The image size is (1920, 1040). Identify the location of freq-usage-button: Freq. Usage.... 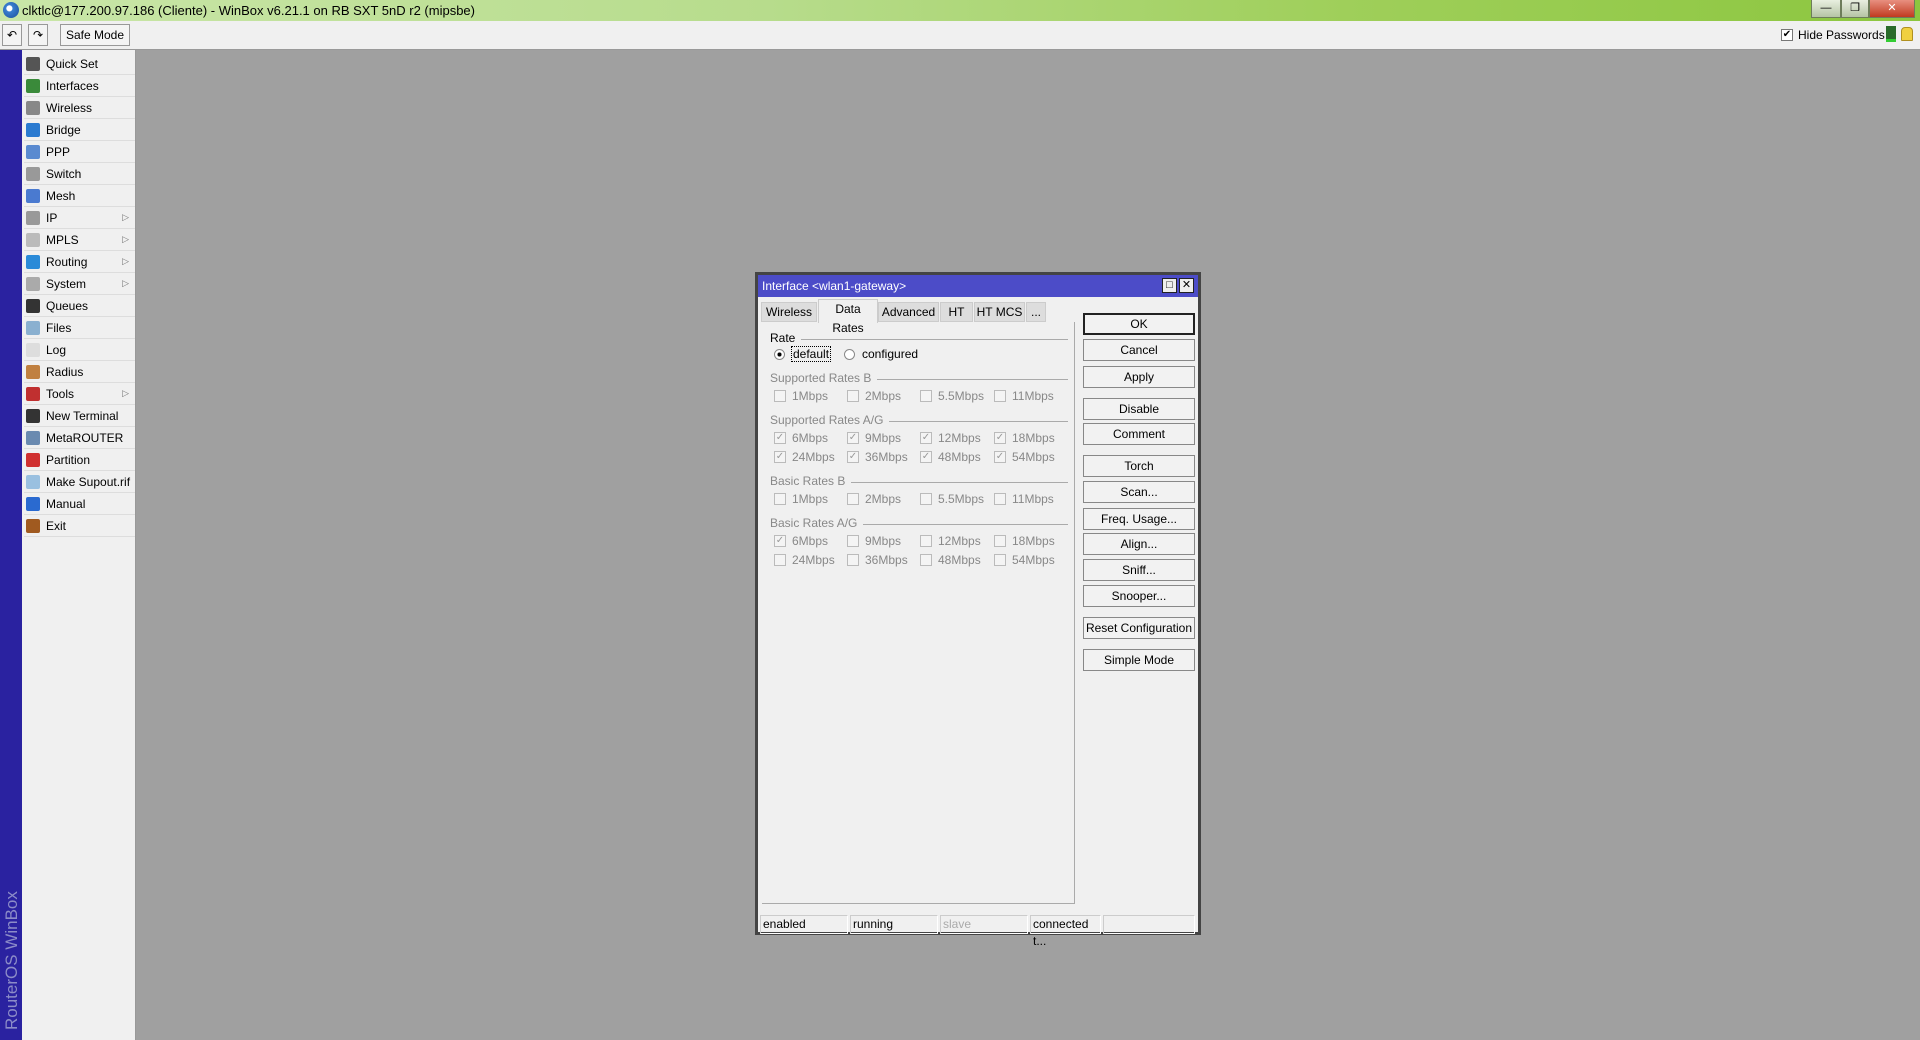
(1139, 519).